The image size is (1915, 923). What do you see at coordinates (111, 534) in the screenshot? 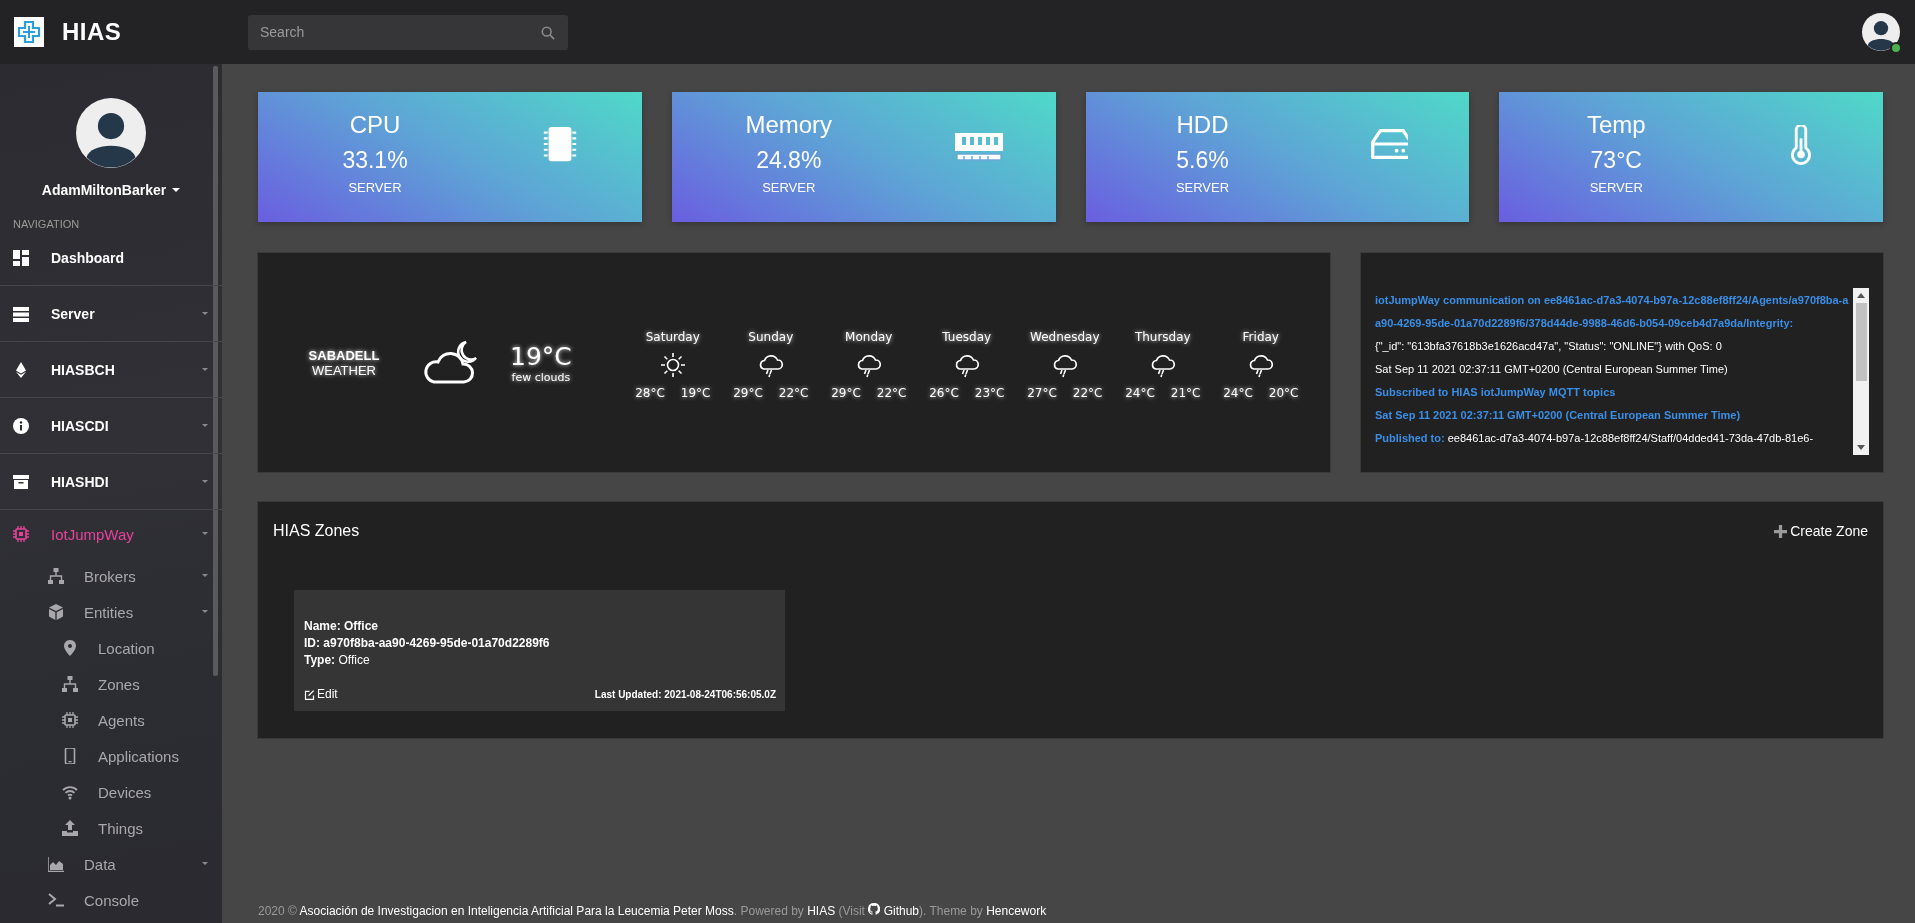
I see `nav-item: IotJumpWay` at bounding box center [111, 534].